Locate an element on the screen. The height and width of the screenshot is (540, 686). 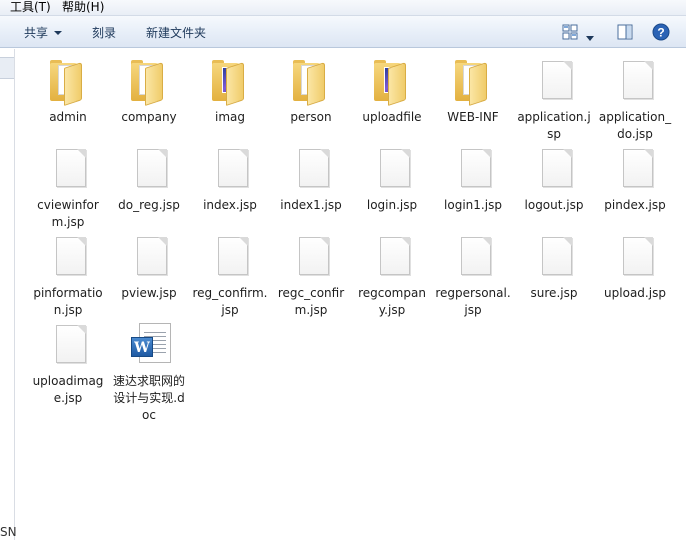
file-name: application.jsp is located at coordinates (554, 125).